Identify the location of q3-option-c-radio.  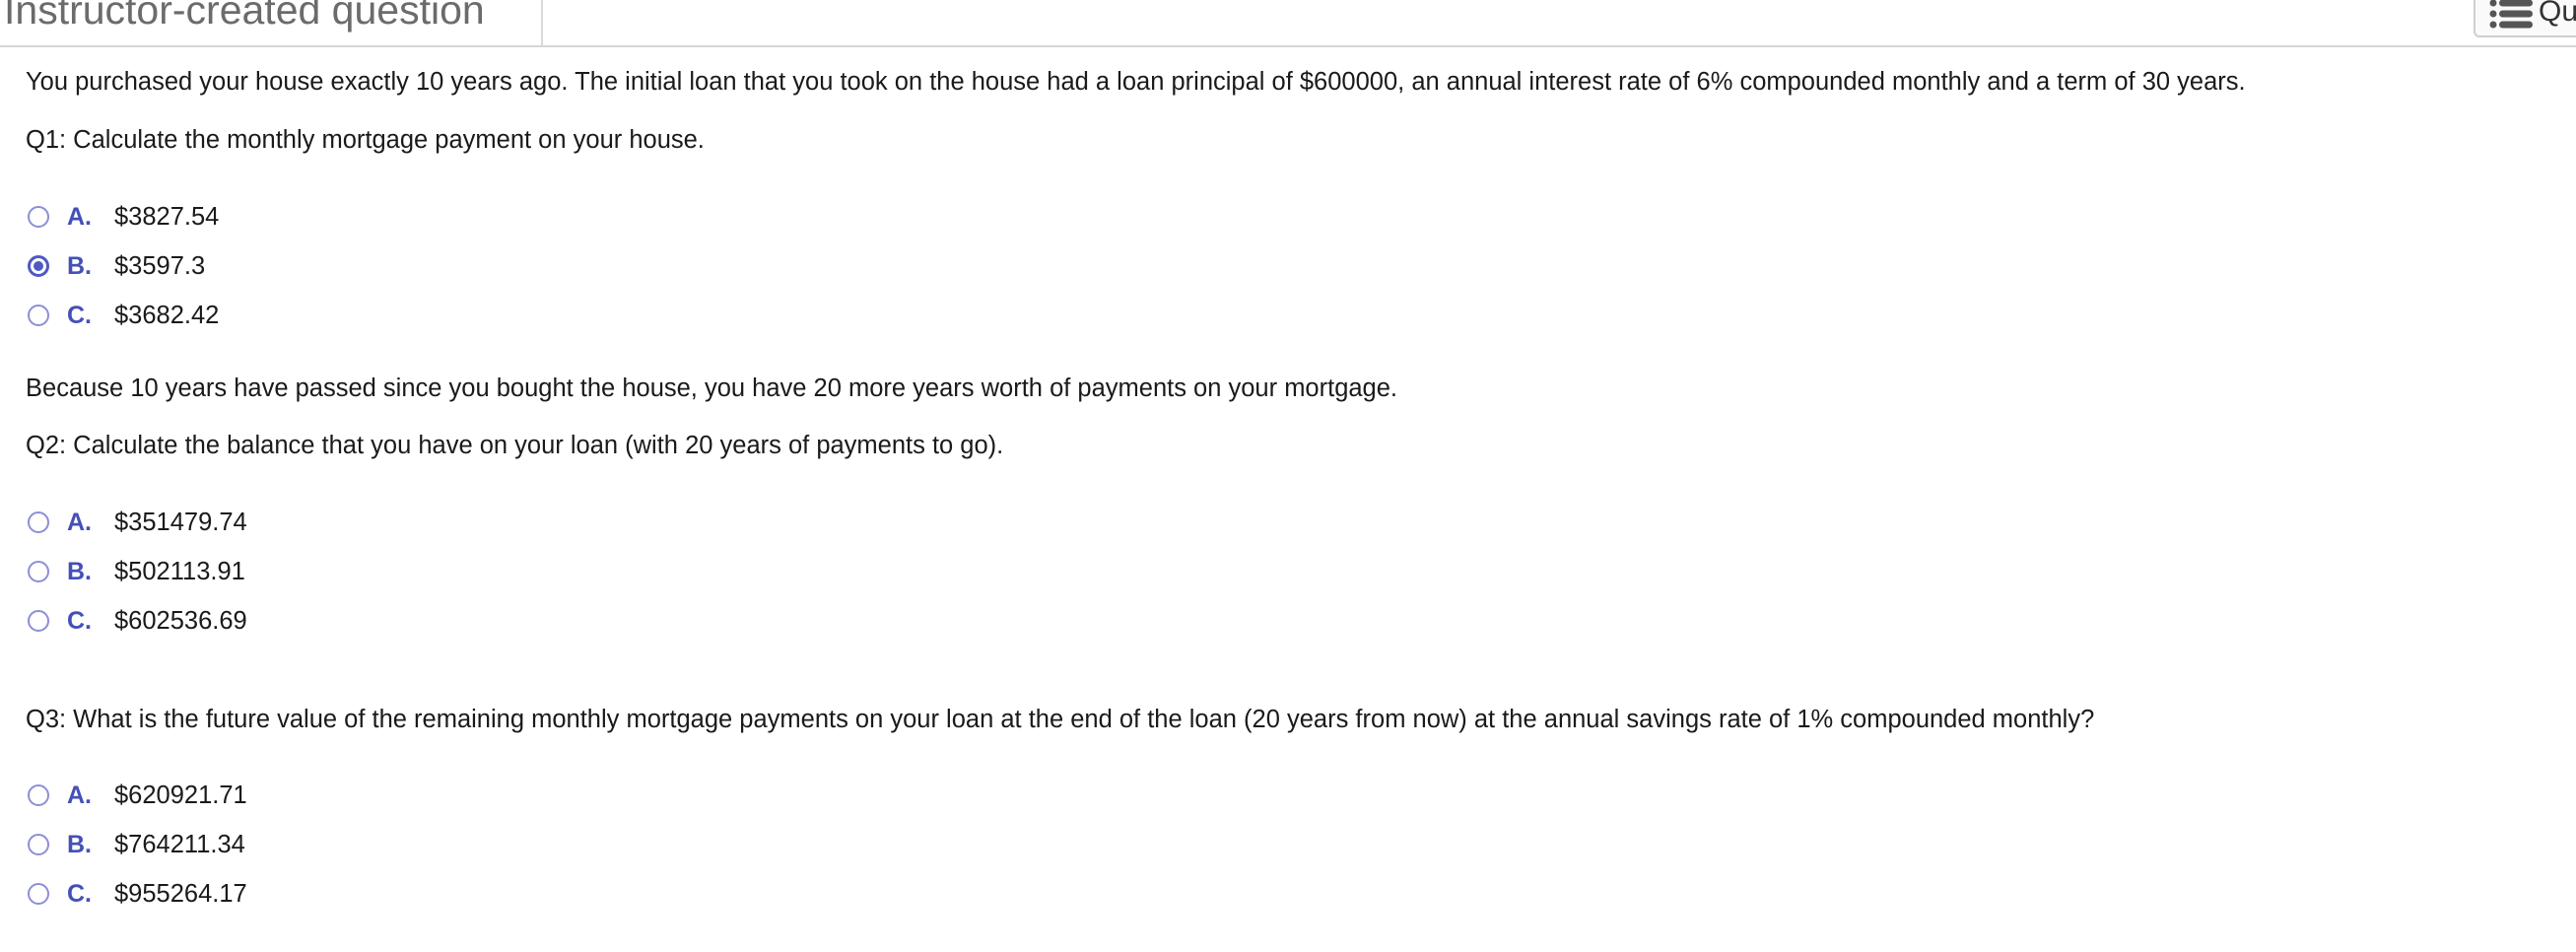
(38, 894).